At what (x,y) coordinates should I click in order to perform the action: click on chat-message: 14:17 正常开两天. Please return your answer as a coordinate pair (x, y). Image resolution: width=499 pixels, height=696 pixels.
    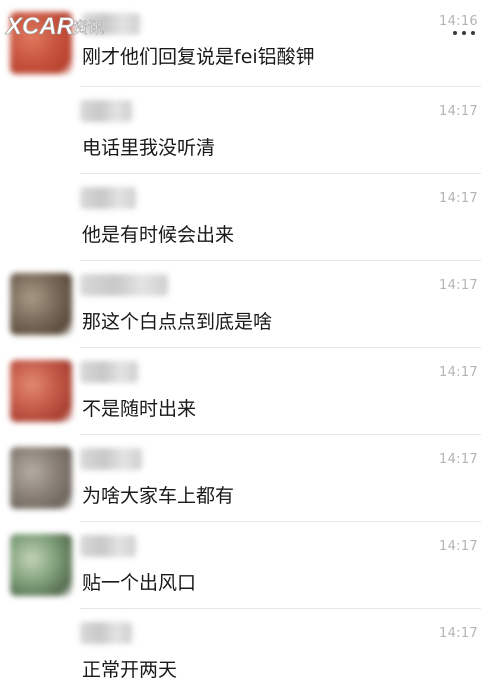
    Looking at the image, I should click on (249, 652).